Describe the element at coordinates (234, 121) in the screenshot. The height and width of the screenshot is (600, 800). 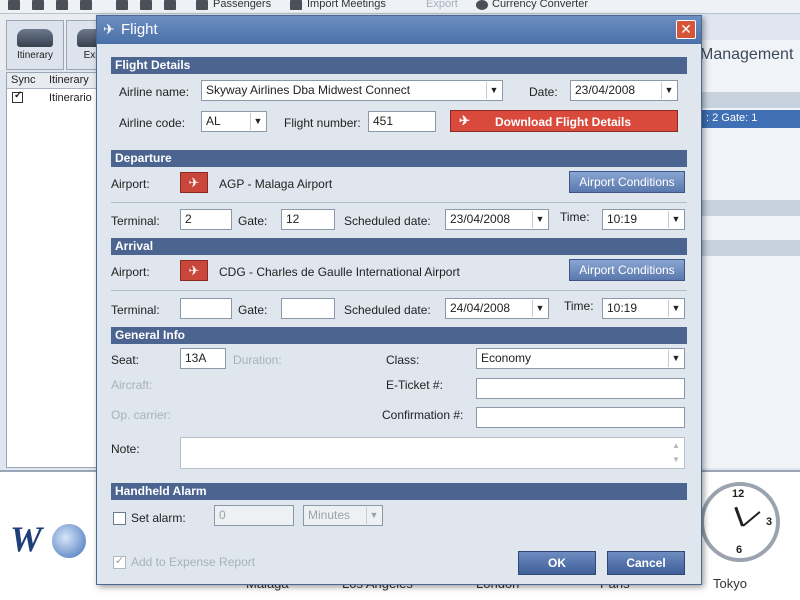
I see `airline-code-select: AL ▼` at that location.